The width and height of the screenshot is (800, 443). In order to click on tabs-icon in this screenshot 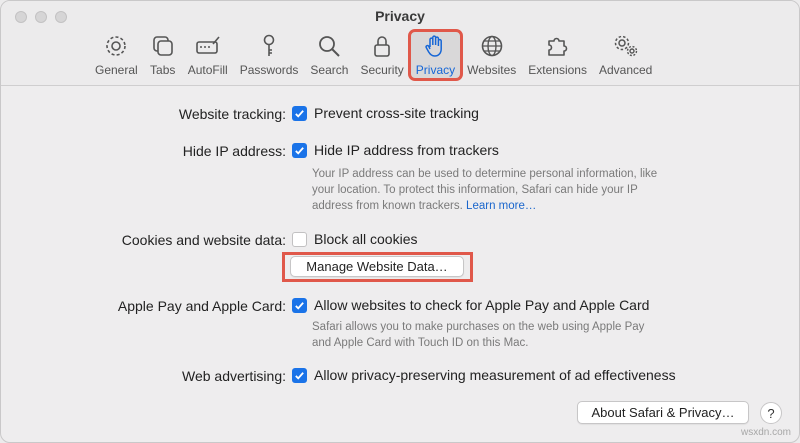, I will do `click(162, 46)`.